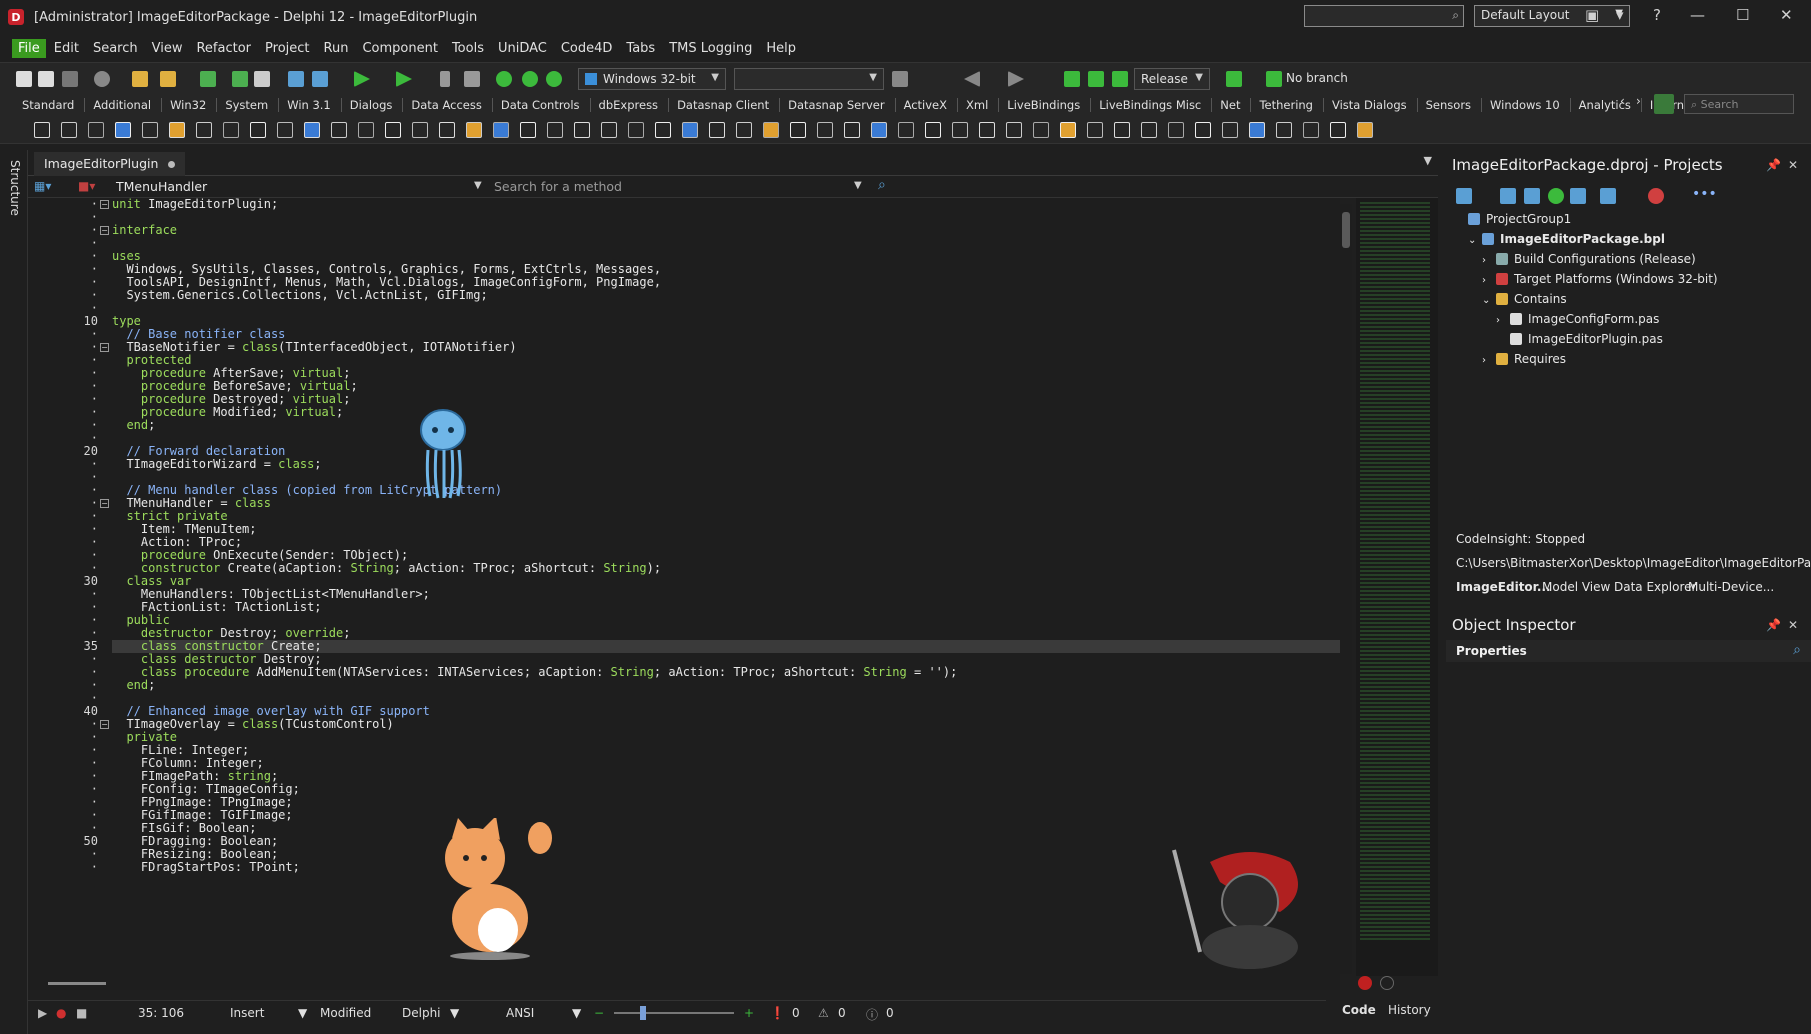  Describe the element at coordinates (262, 79) in the screenshot. I see `open-folder-icon` at that location.